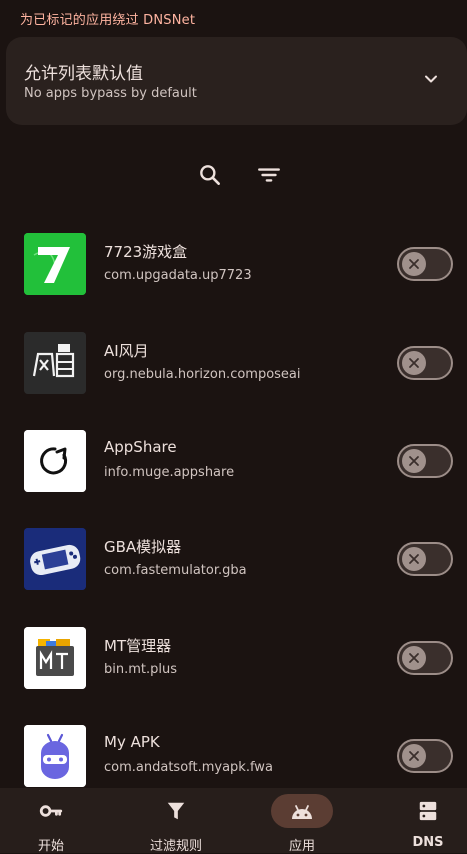 The height and width of the screenshot is (854, 467). I want to click on gba-emulator-app-icon, so click(55, 559).